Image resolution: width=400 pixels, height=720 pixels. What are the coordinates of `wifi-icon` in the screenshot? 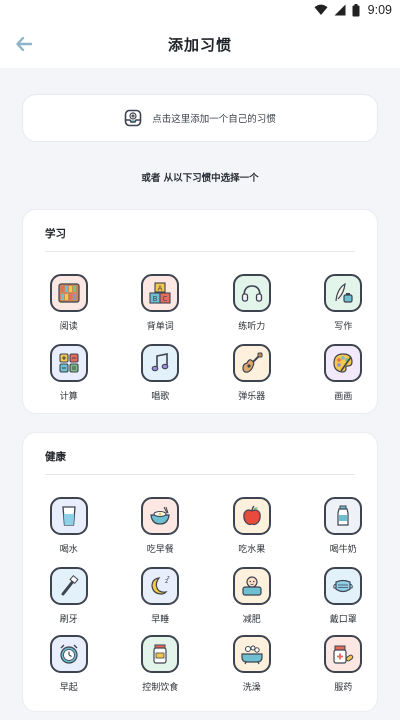 It's located at (321, 9).